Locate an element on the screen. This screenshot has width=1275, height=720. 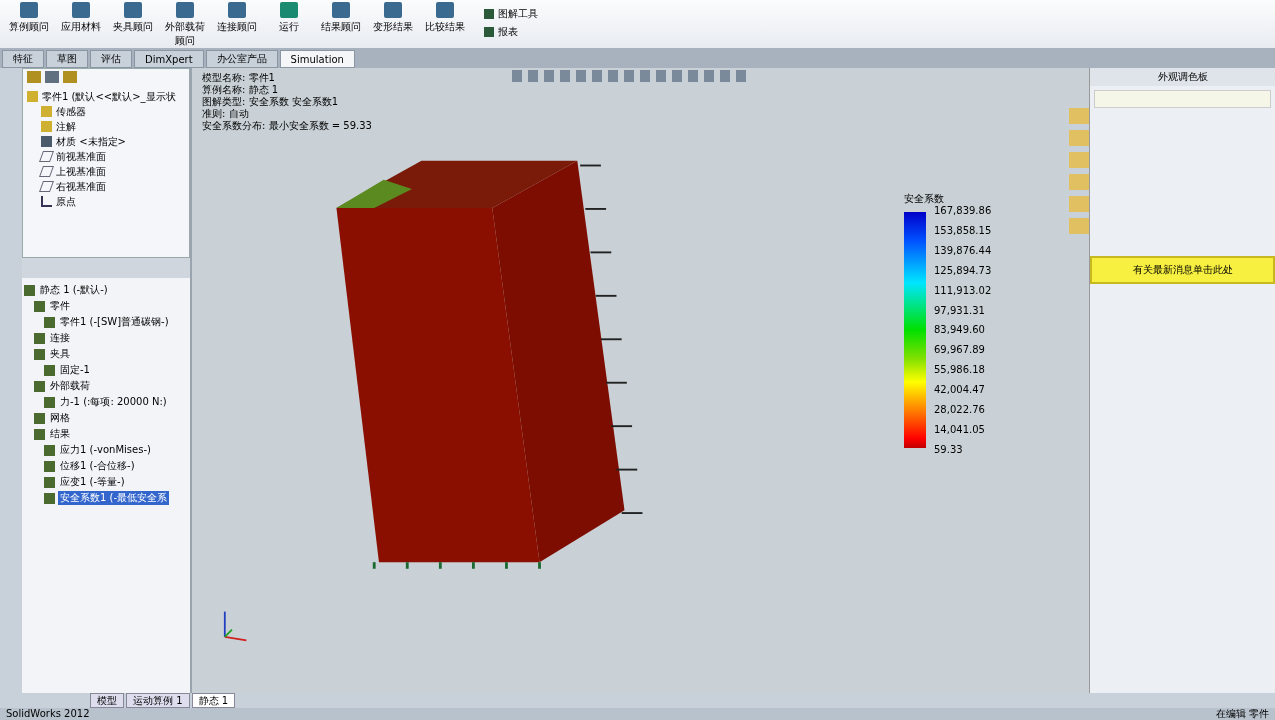
legend-value: 69,967.89 is located at coordinates (960, 350).